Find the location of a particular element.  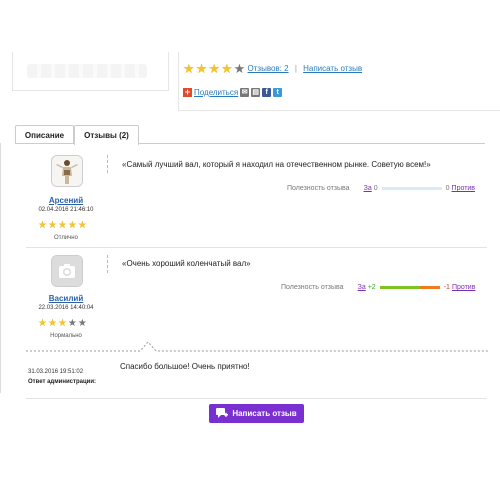

tab-label: Описание is located at coordinates (44, 135).